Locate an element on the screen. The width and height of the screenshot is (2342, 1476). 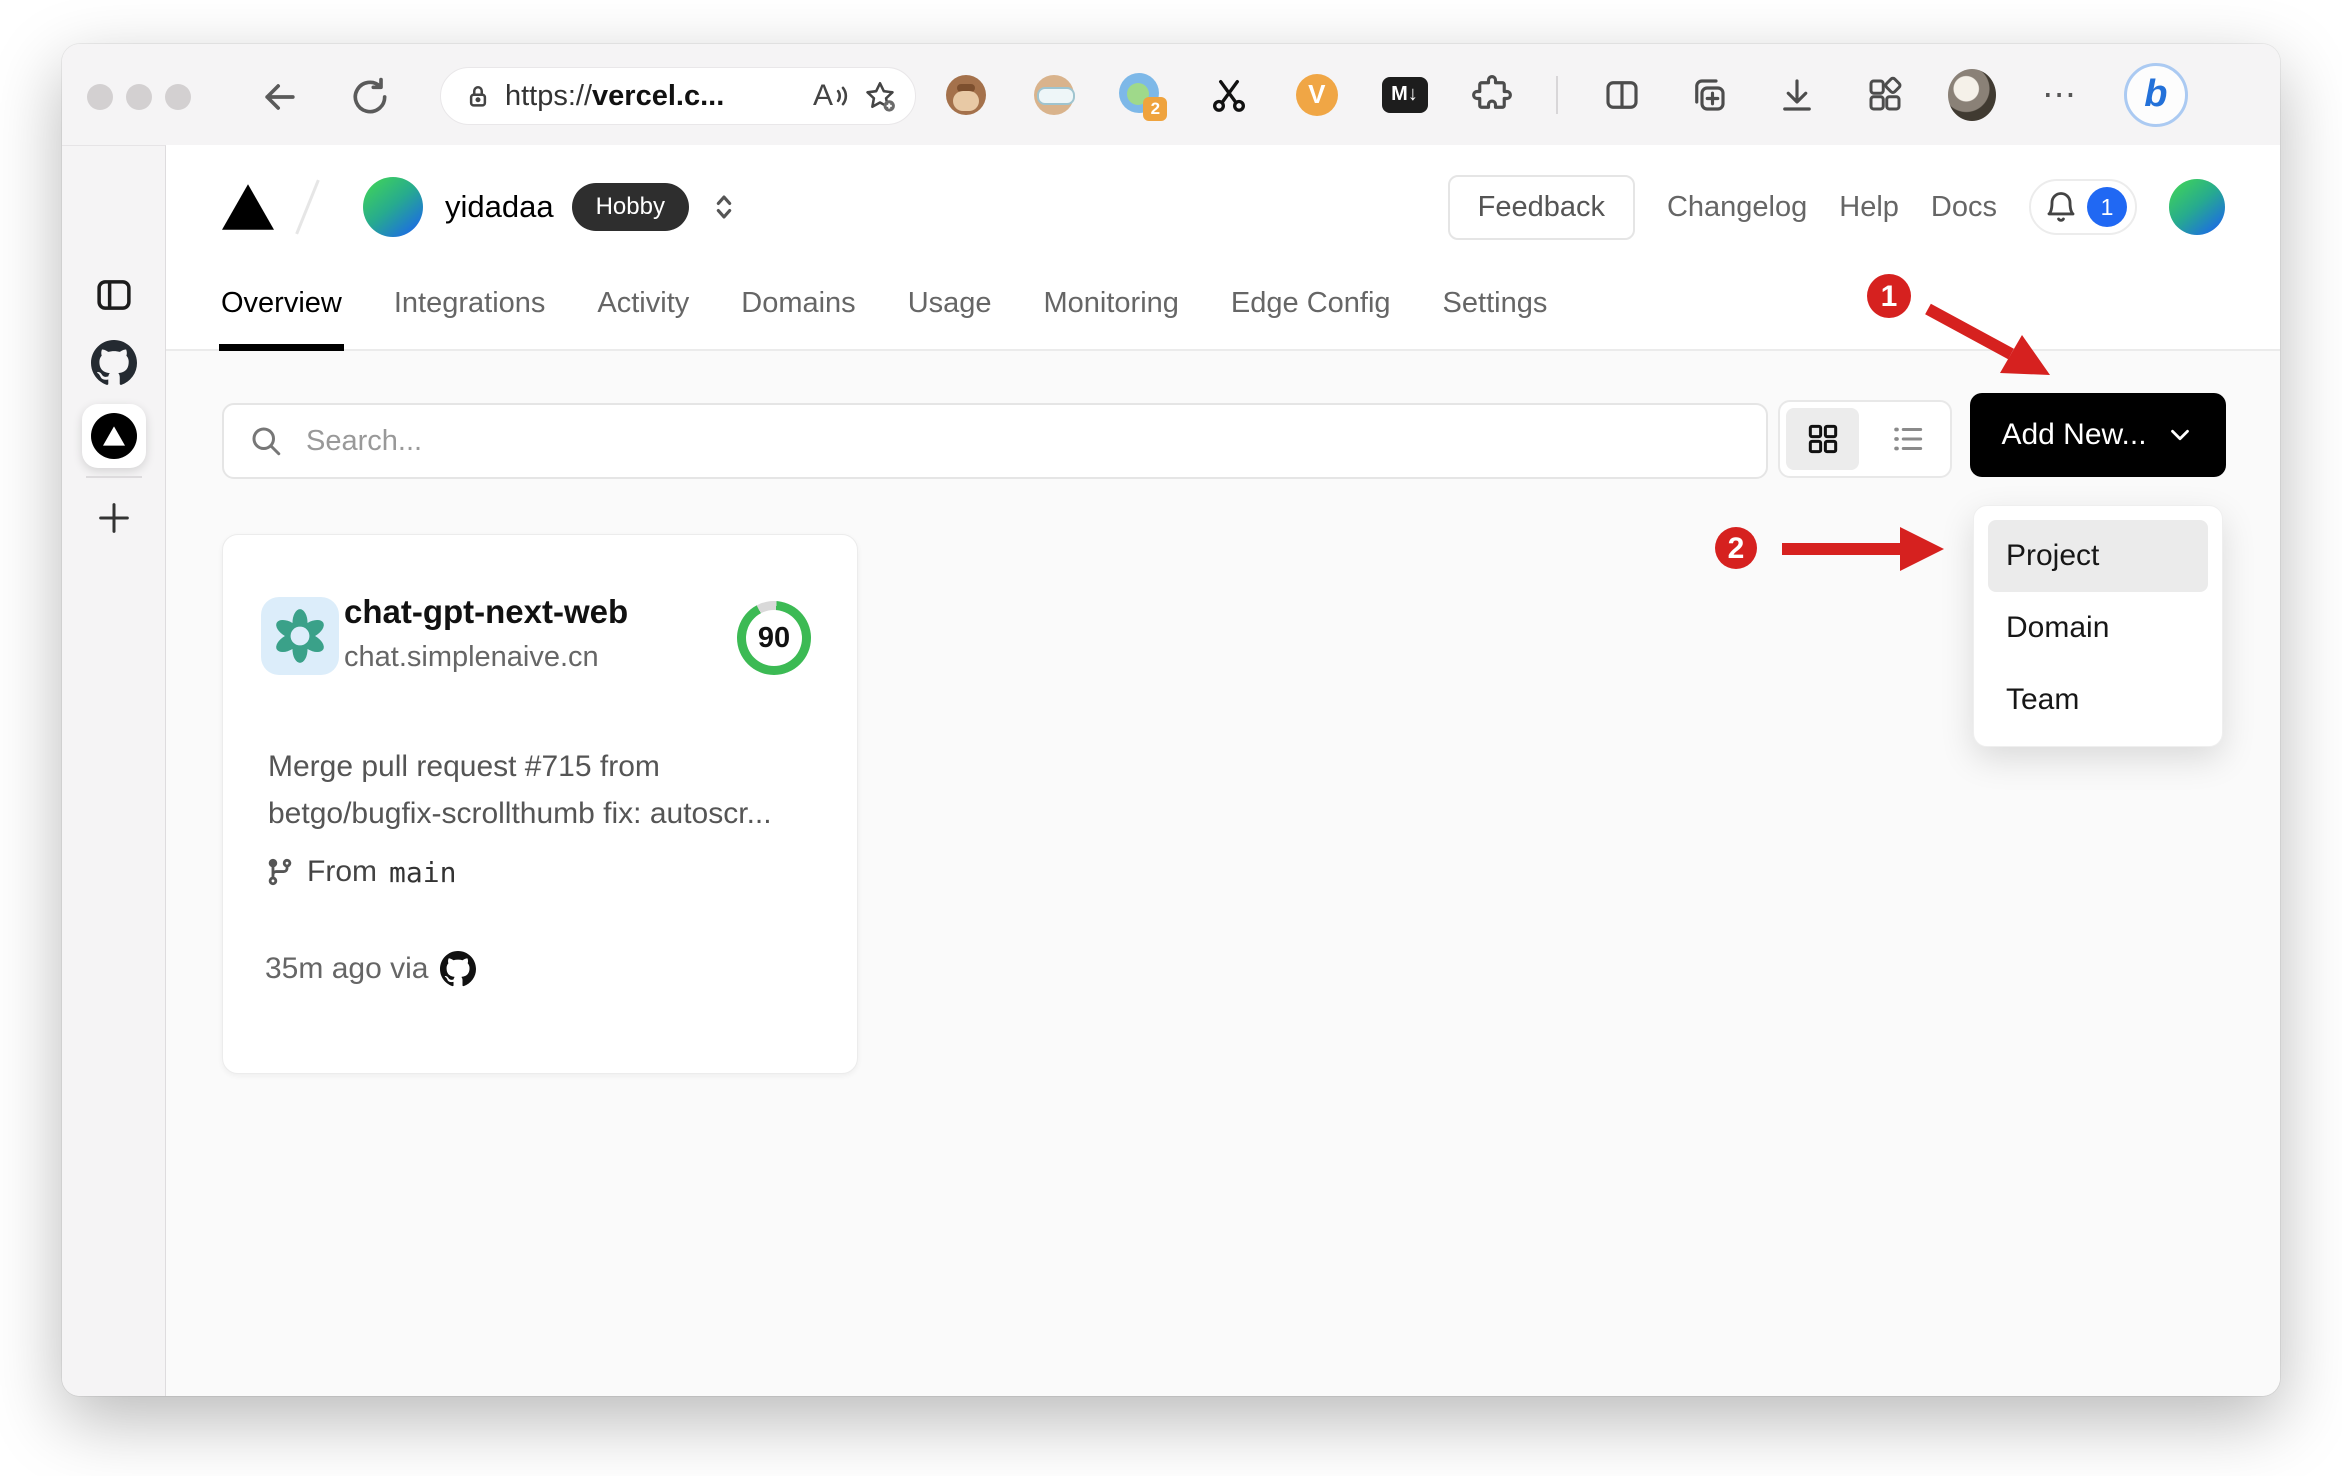
project-search is located at coordinates (995, 441).